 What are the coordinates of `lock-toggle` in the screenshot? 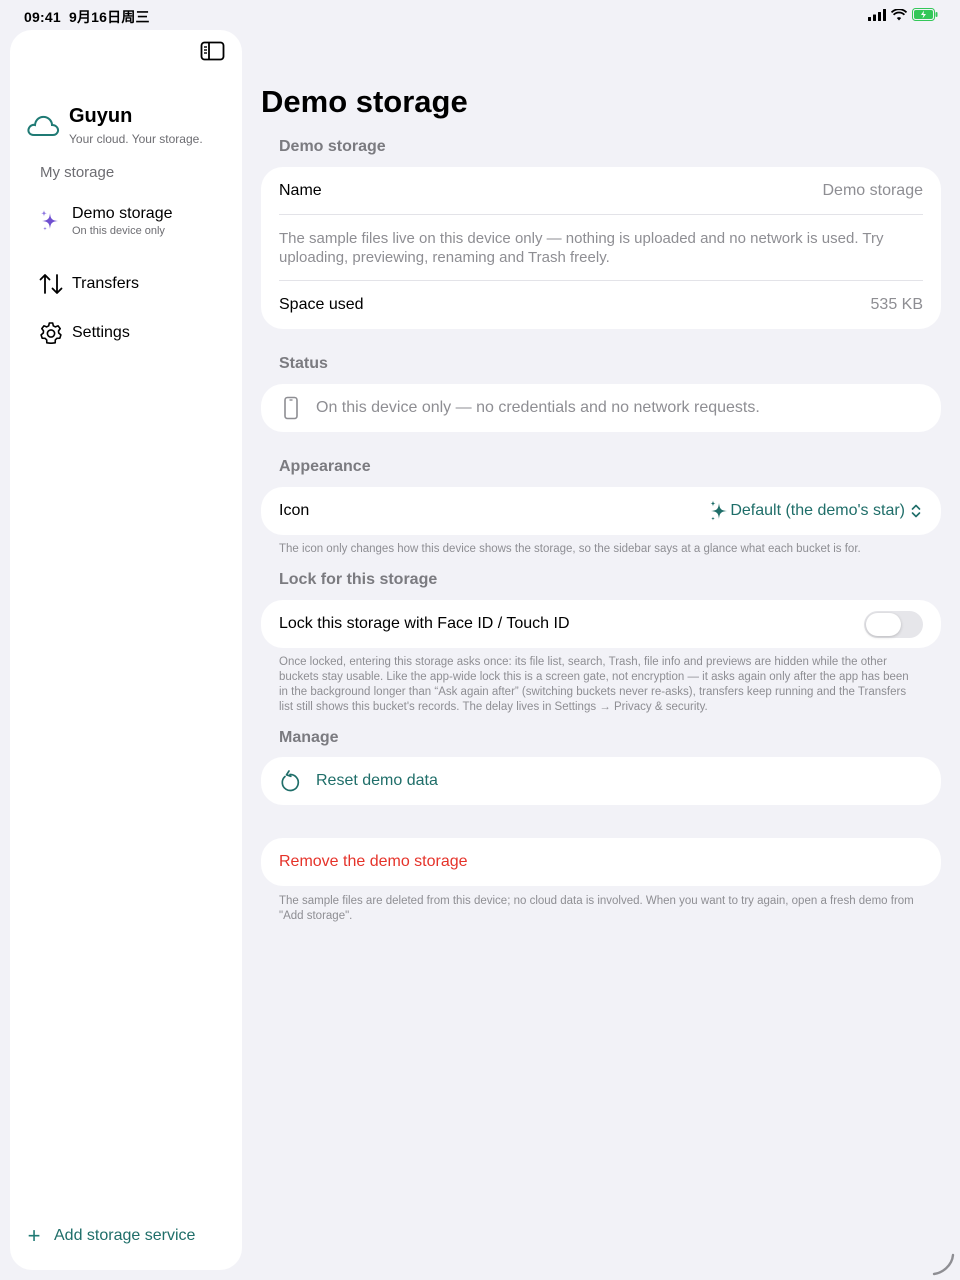 It's located at (893, 624).